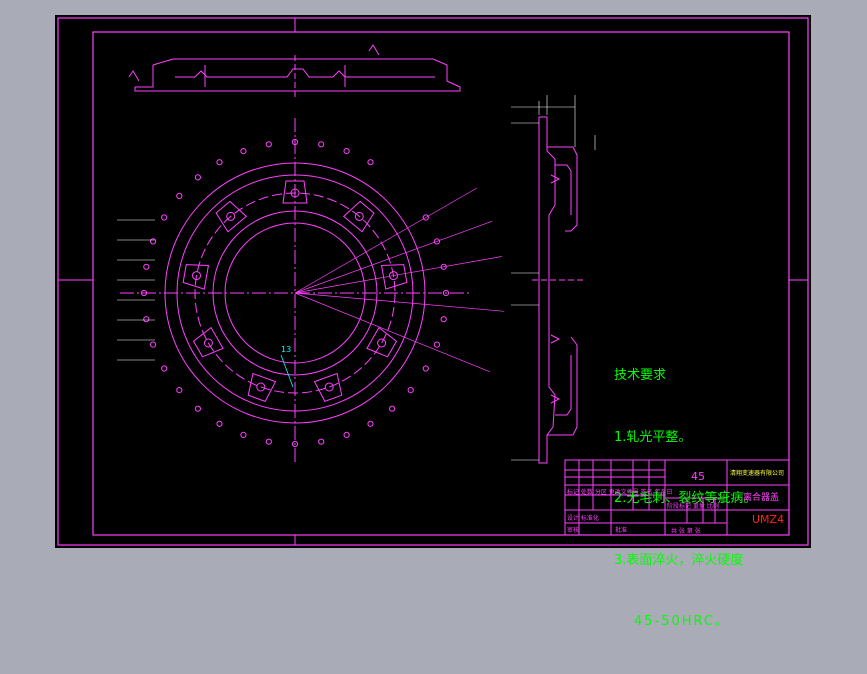  I want to click on top-profile-view, so click(297, 77).